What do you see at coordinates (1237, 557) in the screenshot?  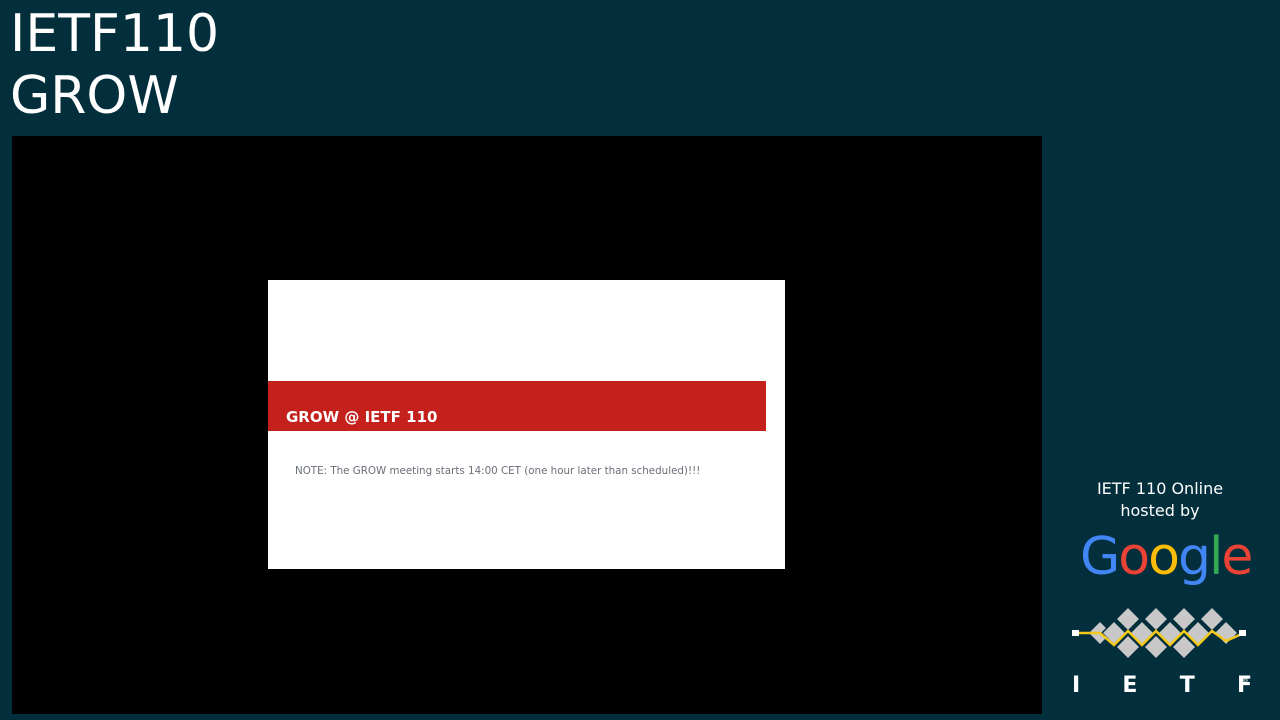 I see `google-logo-letter: e` at bounding box center [1237, 557].